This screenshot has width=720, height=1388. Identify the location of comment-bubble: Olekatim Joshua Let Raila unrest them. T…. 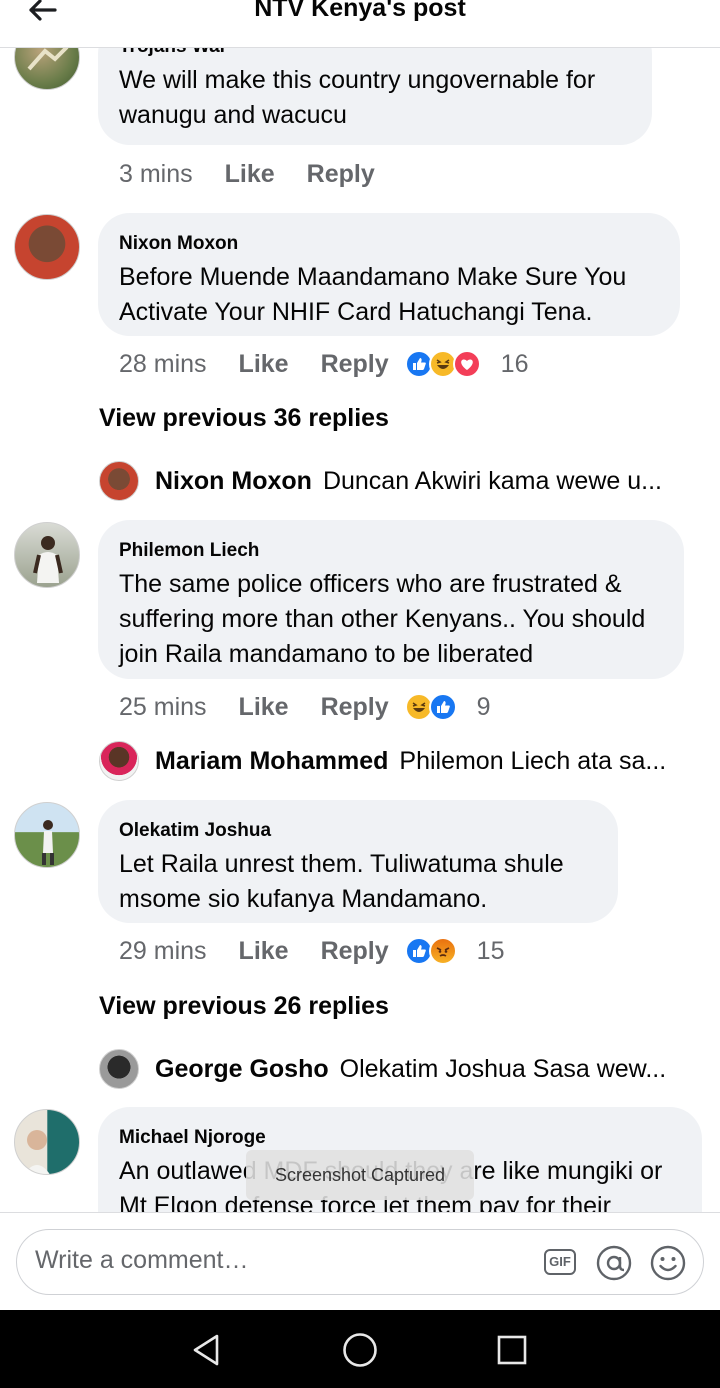
(358, 861).